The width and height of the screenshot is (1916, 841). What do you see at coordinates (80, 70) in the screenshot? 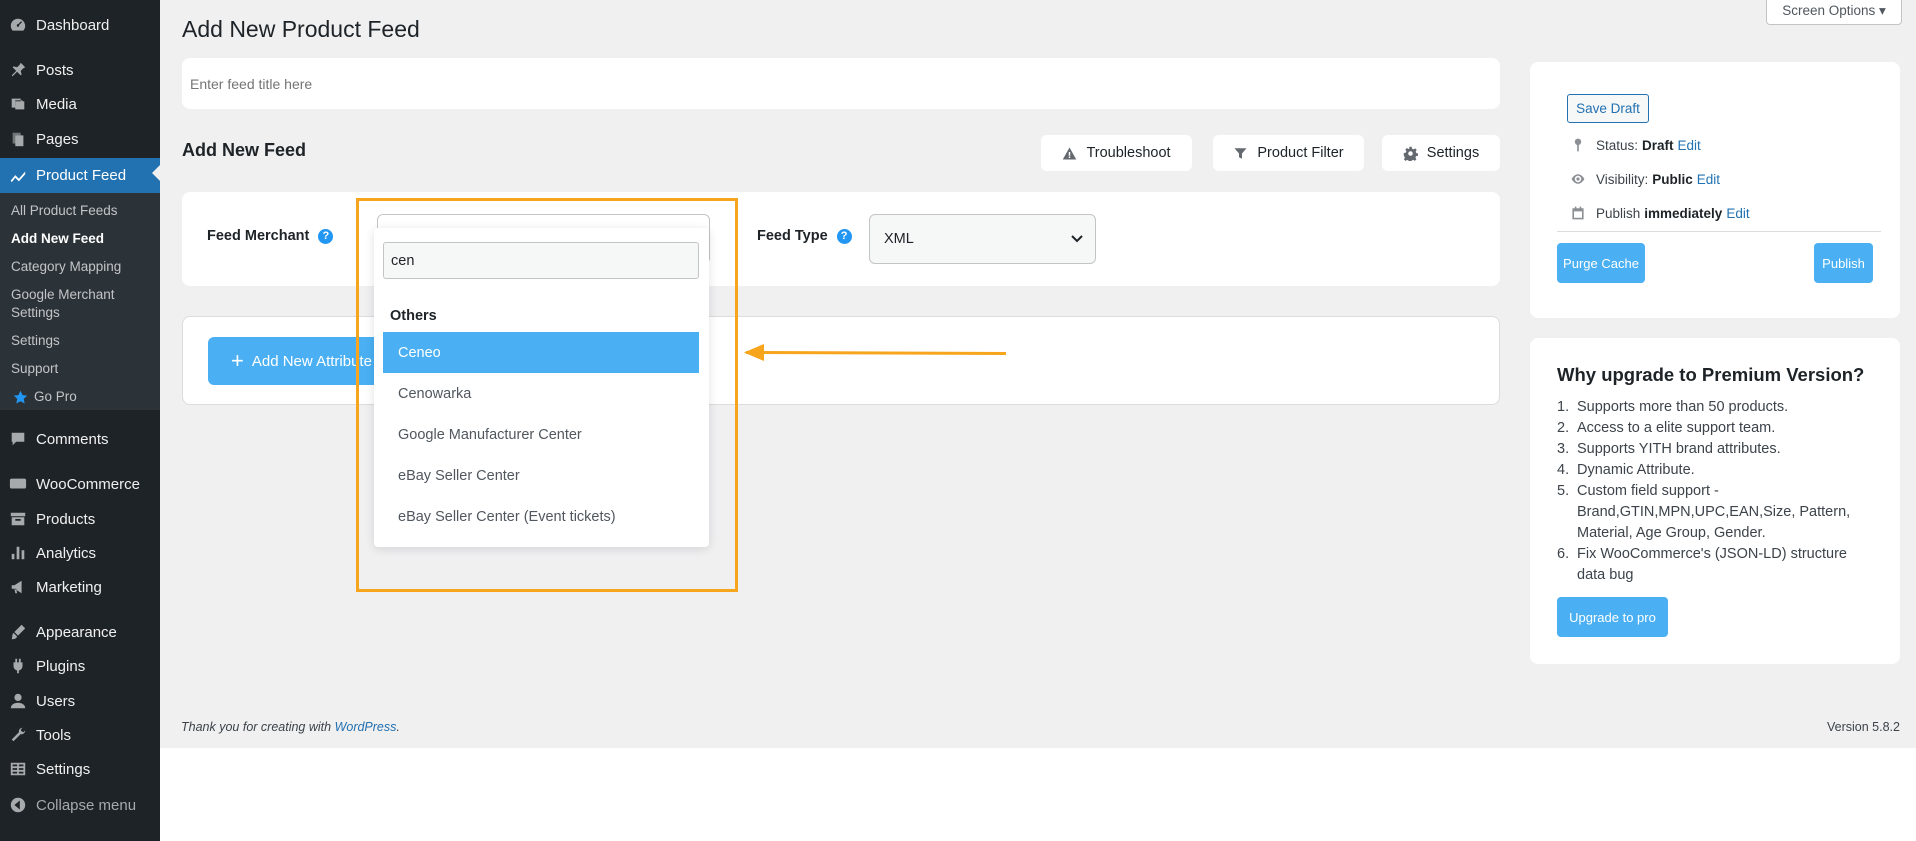
I see `menu-posts: Posts` at bounding box center [80, 70].